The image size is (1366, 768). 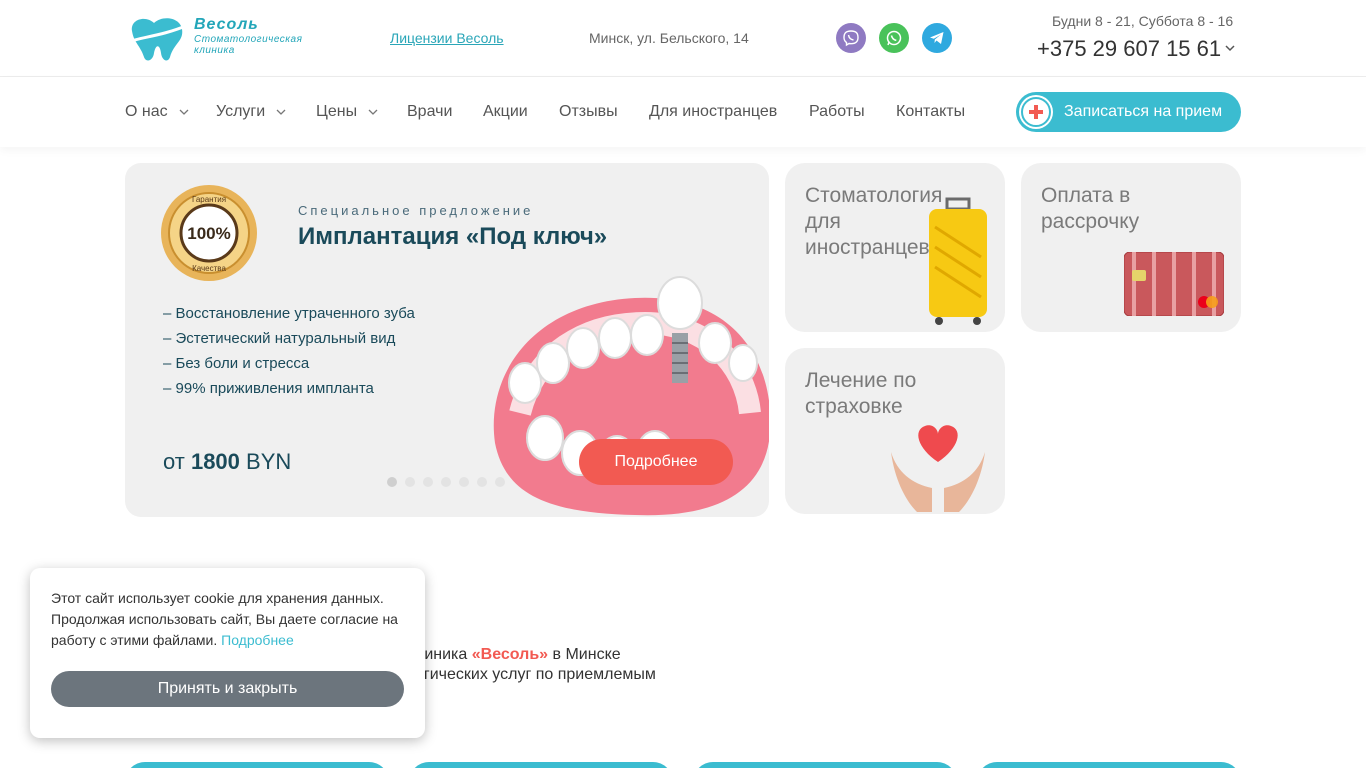 What do you see at coordinates (269, 461) in the screenshot?
I see `price-currency: BYN` at bounding box center [269, 461].